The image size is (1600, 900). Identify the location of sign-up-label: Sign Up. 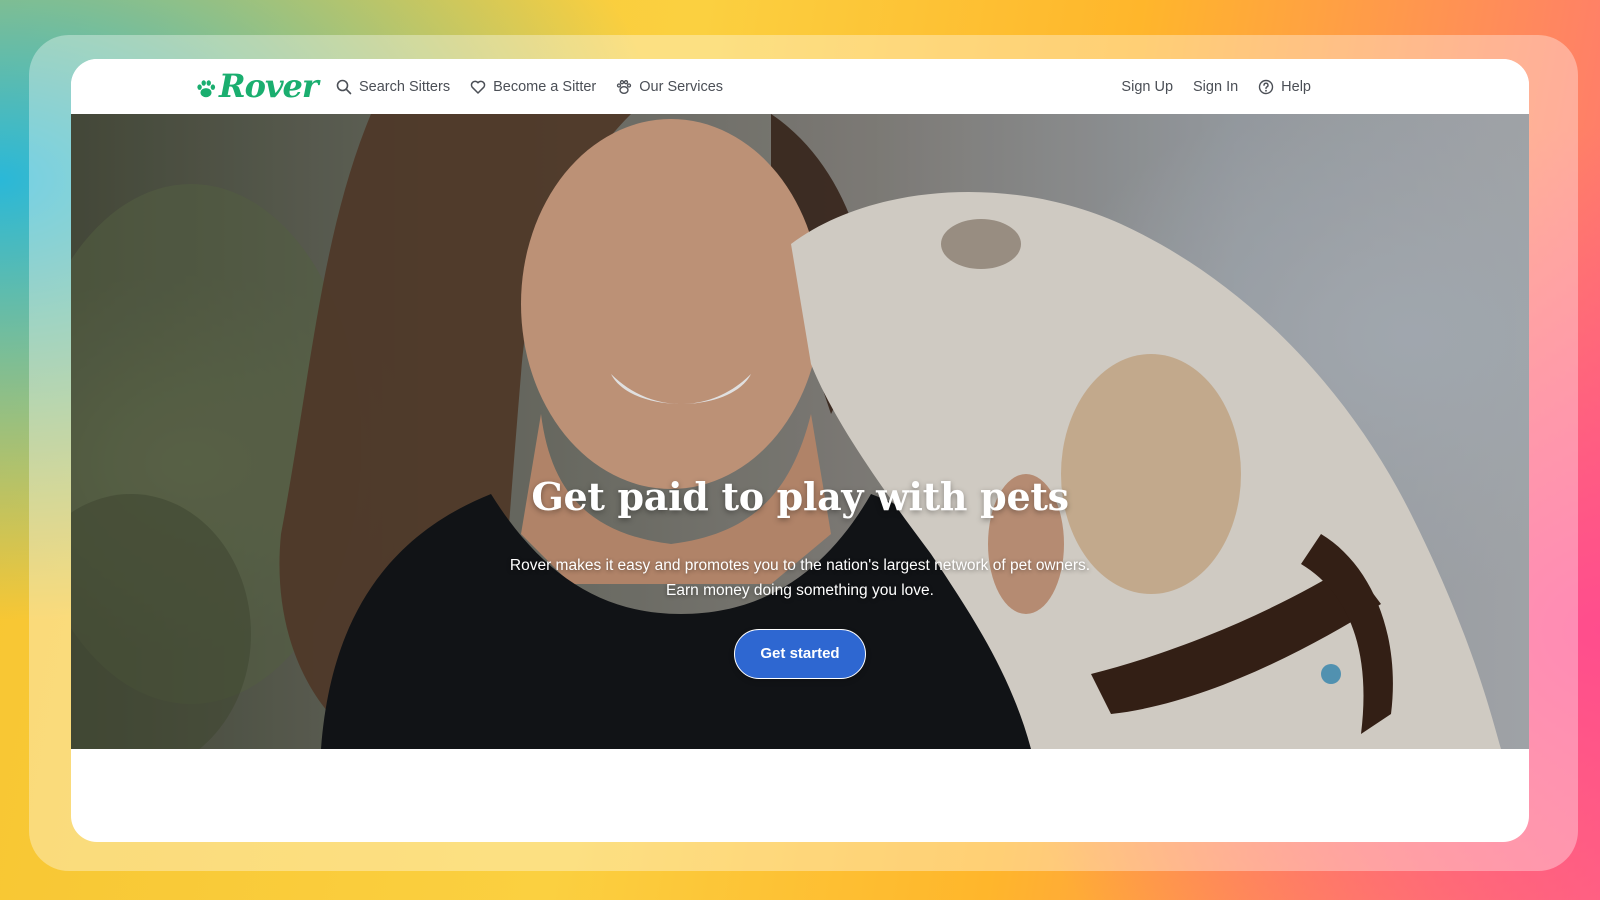
(1147, 86).